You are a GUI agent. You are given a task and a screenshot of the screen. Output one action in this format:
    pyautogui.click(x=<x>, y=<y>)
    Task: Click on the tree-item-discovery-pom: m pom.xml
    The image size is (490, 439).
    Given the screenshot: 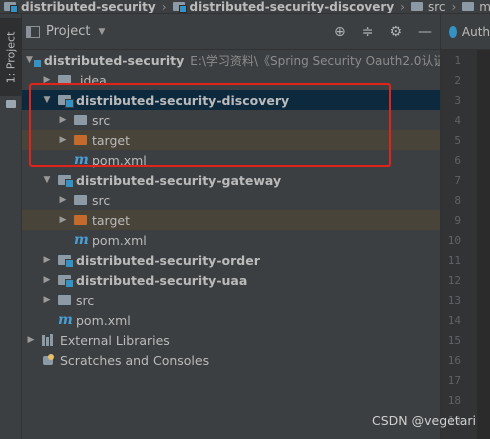 What is the action you would take?
    pyautogui.click(x=231, y=160)
    